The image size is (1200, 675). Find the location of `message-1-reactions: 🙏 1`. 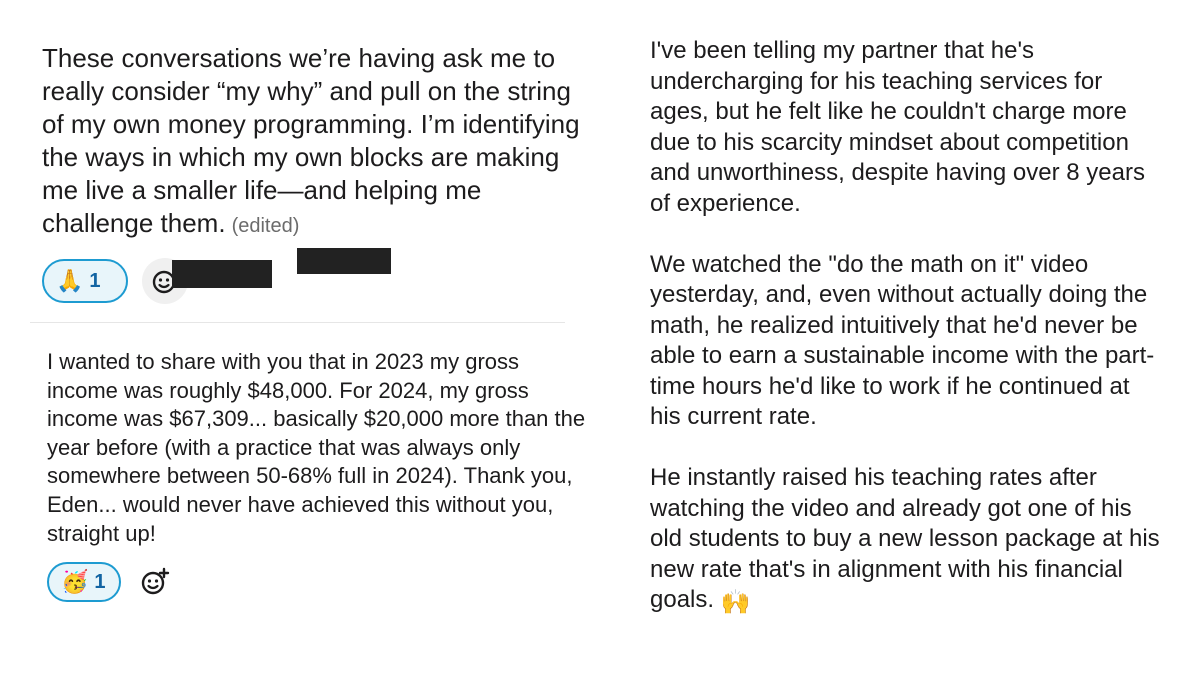

message-1-reactions: 🙏 1 is located at coordinates (115, 281).